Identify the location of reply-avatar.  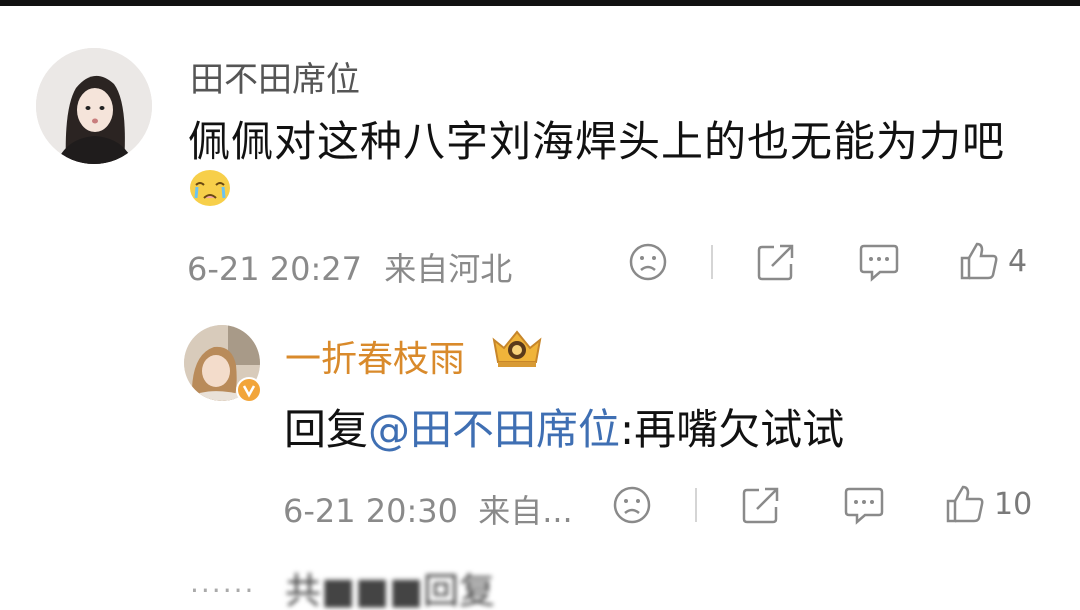
(223, 364).